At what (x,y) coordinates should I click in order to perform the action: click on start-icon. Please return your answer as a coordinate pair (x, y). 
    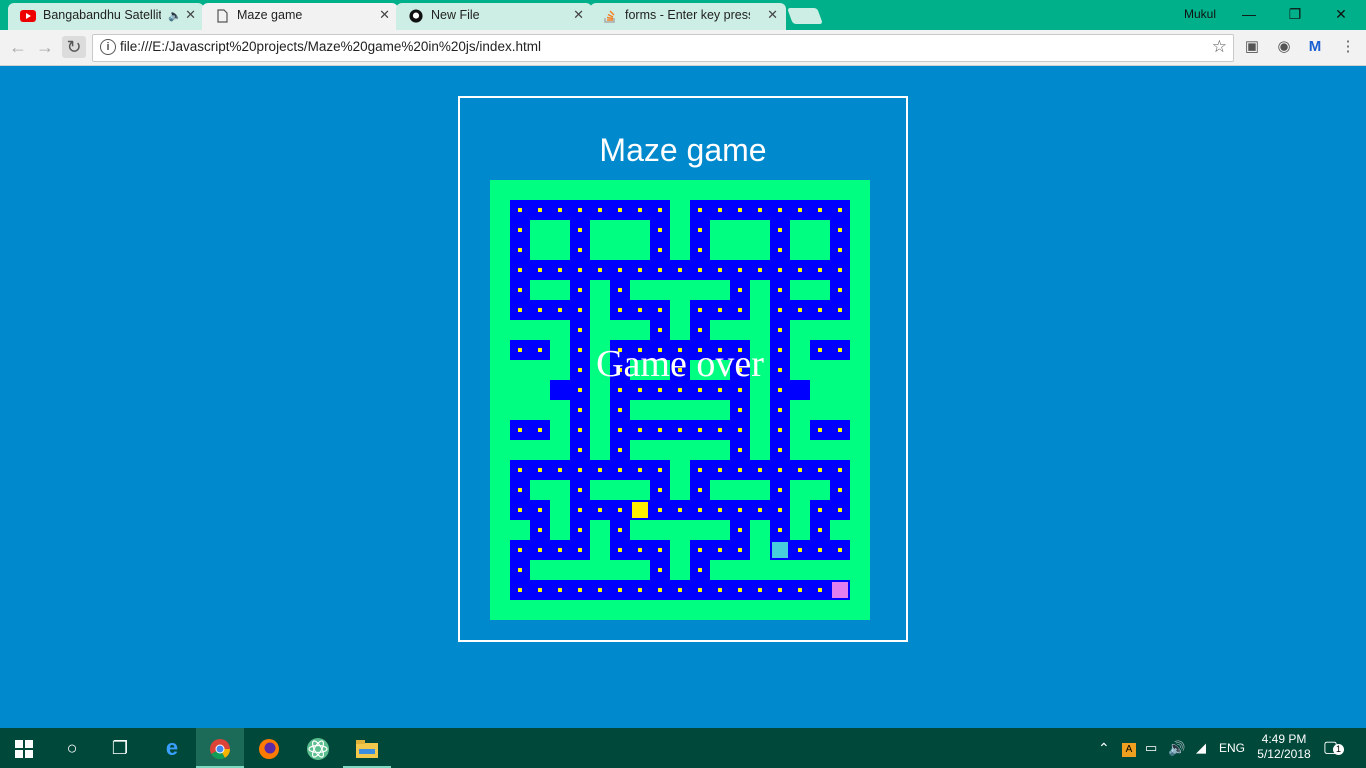
    Looking at the image, I should click on (24, 748).